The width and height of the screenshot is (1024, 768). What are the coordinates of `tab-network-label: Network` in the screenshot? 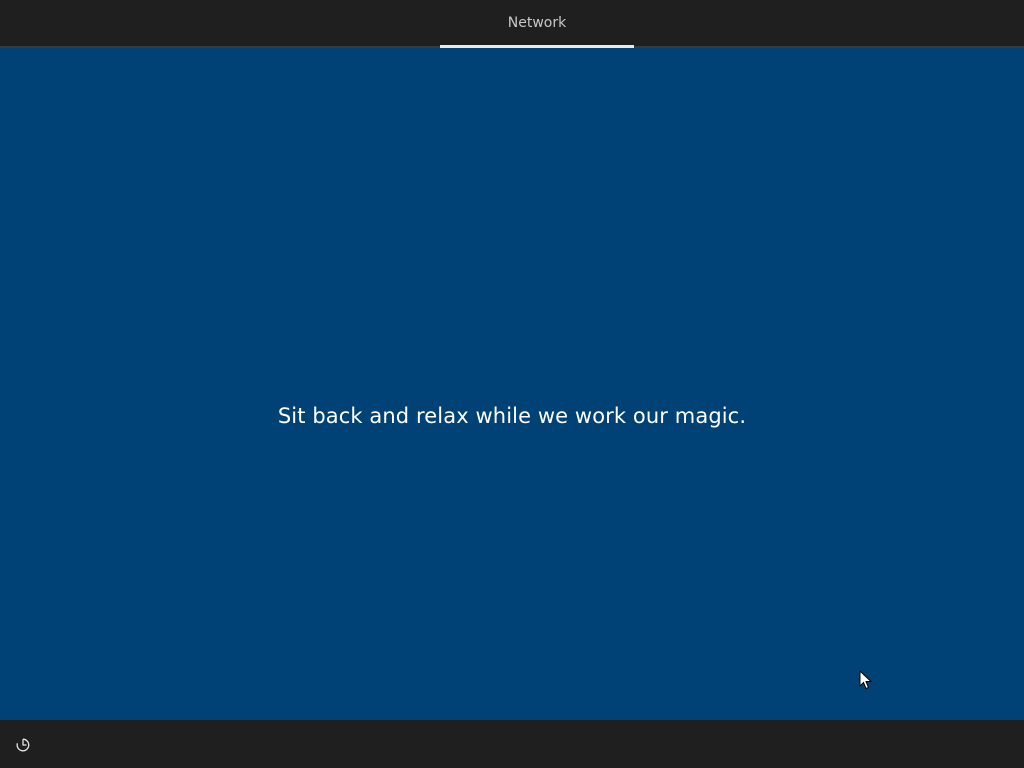 It's located at (537, 23).